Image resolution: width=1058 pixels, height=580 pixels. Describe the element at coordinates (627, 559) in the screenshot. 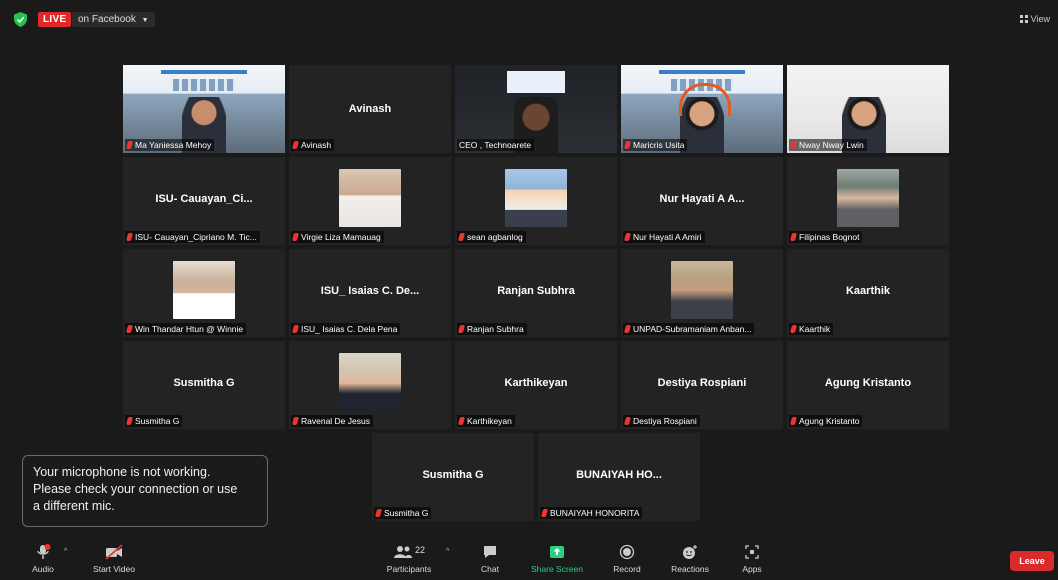

I see `record-button: Record` at that location.